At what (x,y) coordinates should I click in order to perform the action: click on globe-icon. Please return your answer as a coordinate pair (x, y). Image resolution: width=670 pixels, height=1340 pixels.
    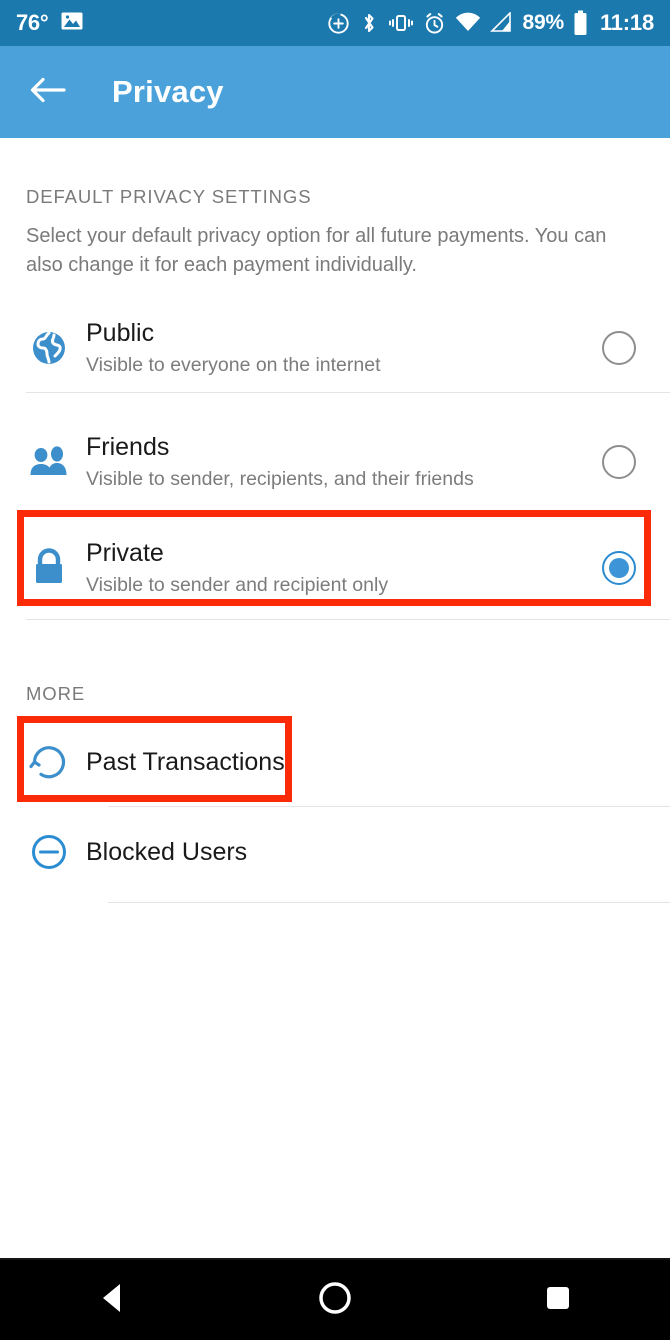
    Looking at the image, I should click on (49, 348).